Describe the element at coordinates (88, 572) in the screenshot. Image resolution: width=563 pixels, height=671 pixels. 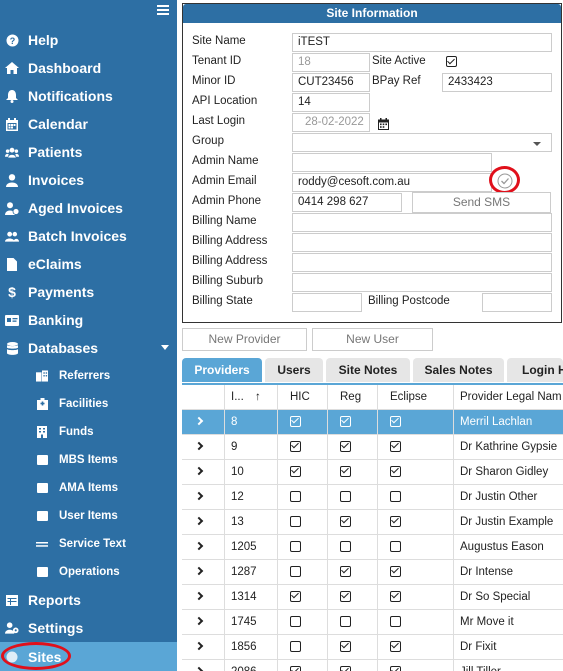
I see `sidebar-subitem-operations: Operations` at that location.